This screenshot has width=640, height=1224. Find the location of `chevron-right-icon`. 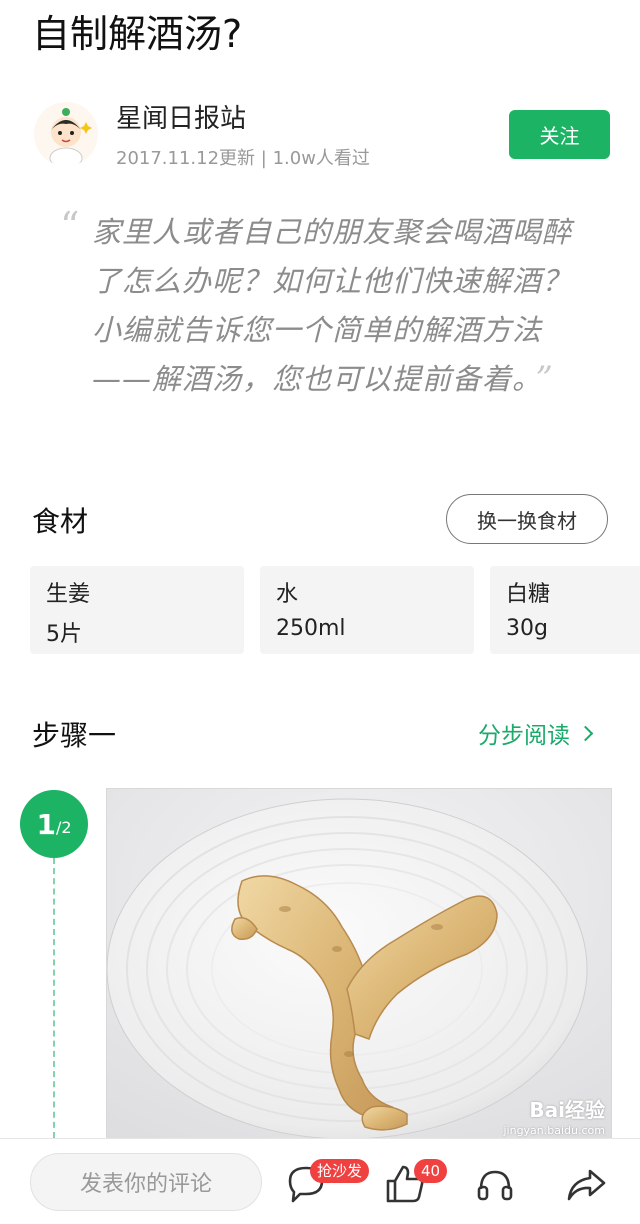

chevron-right-icon is located at coordinates (585, 733).